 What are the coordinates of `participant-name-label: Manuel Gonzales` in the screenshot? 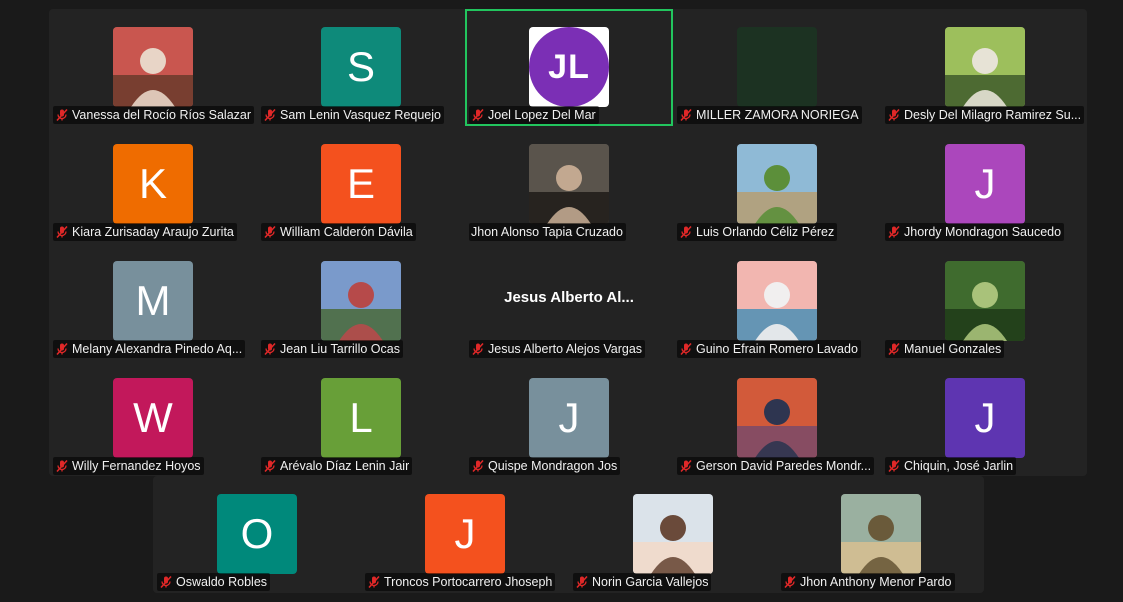 It's located at (945, 349).